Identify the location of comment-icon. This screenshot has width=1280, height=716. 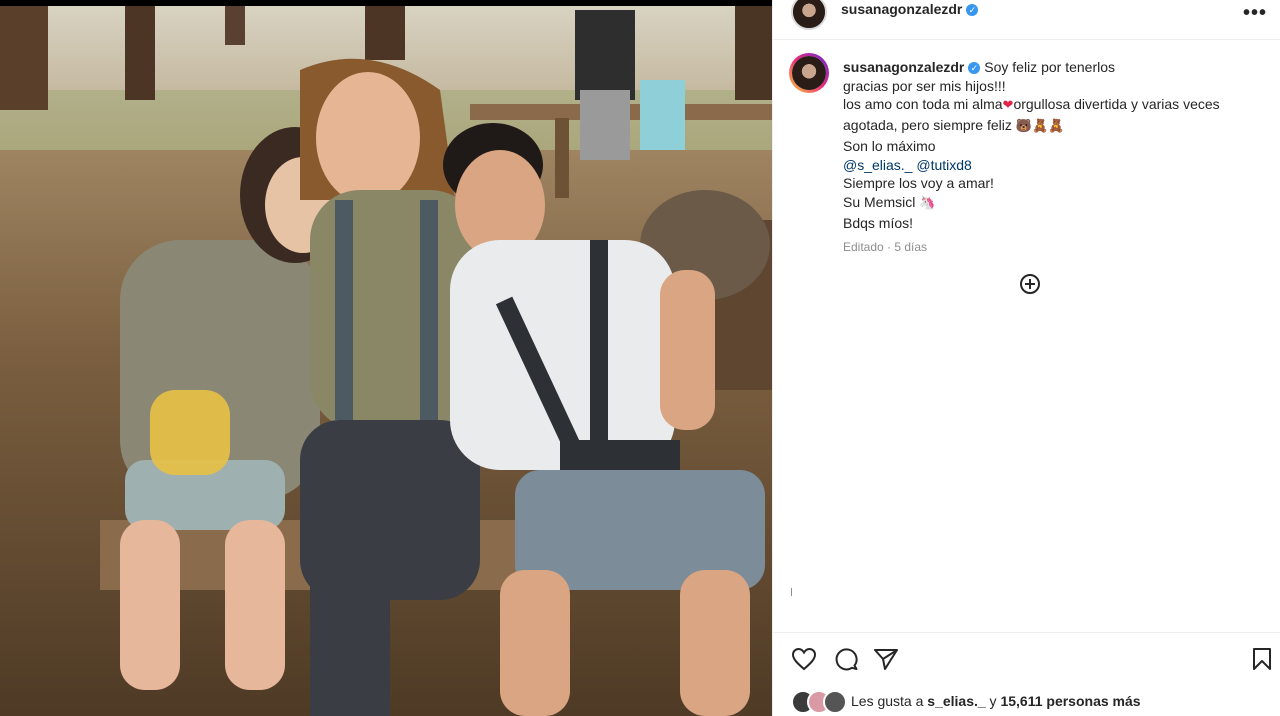
(846, 659).